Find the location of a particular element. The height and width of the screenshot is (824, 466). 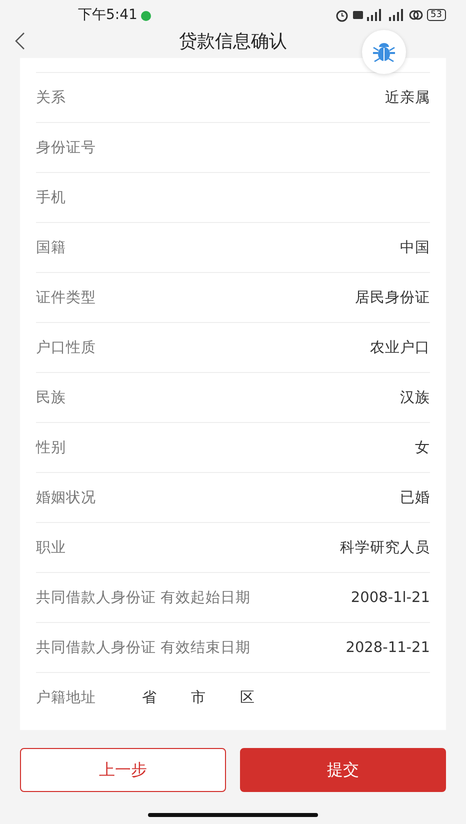

previous-step-button: 上一步 is located at coordinates (123, 770).